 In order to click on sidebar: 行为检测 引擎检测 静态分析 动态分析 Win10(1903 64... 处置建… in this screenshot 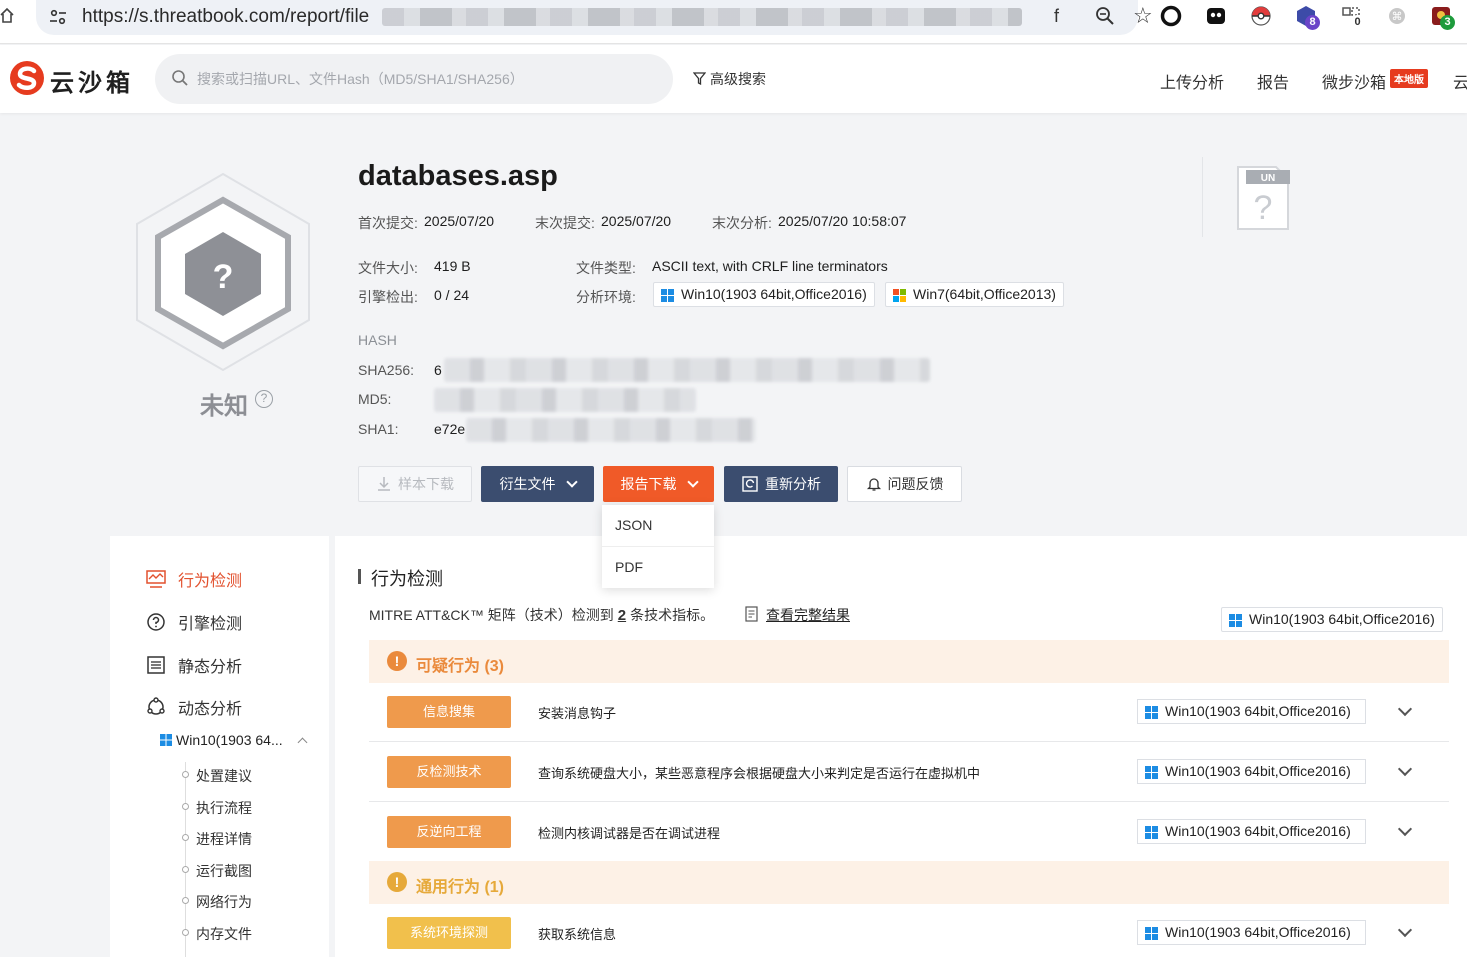, I will do `click(219, 746)`.